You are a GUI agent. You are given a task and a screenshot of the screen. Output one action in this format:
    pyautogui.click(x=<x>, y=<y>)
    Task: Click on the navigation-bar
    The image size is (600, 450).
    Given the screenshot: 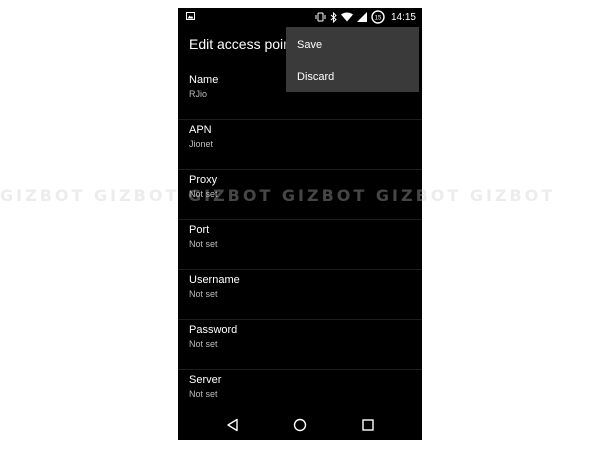 What is the action you would take?
    pyautogui.click(x=300, y=425)
    